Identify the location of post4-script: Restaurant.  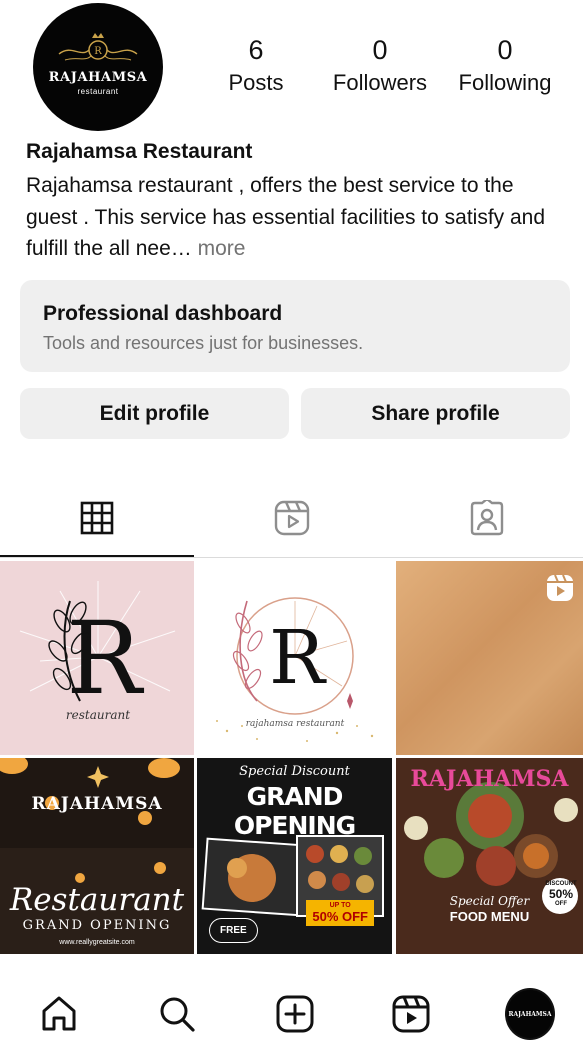
(97, 900).